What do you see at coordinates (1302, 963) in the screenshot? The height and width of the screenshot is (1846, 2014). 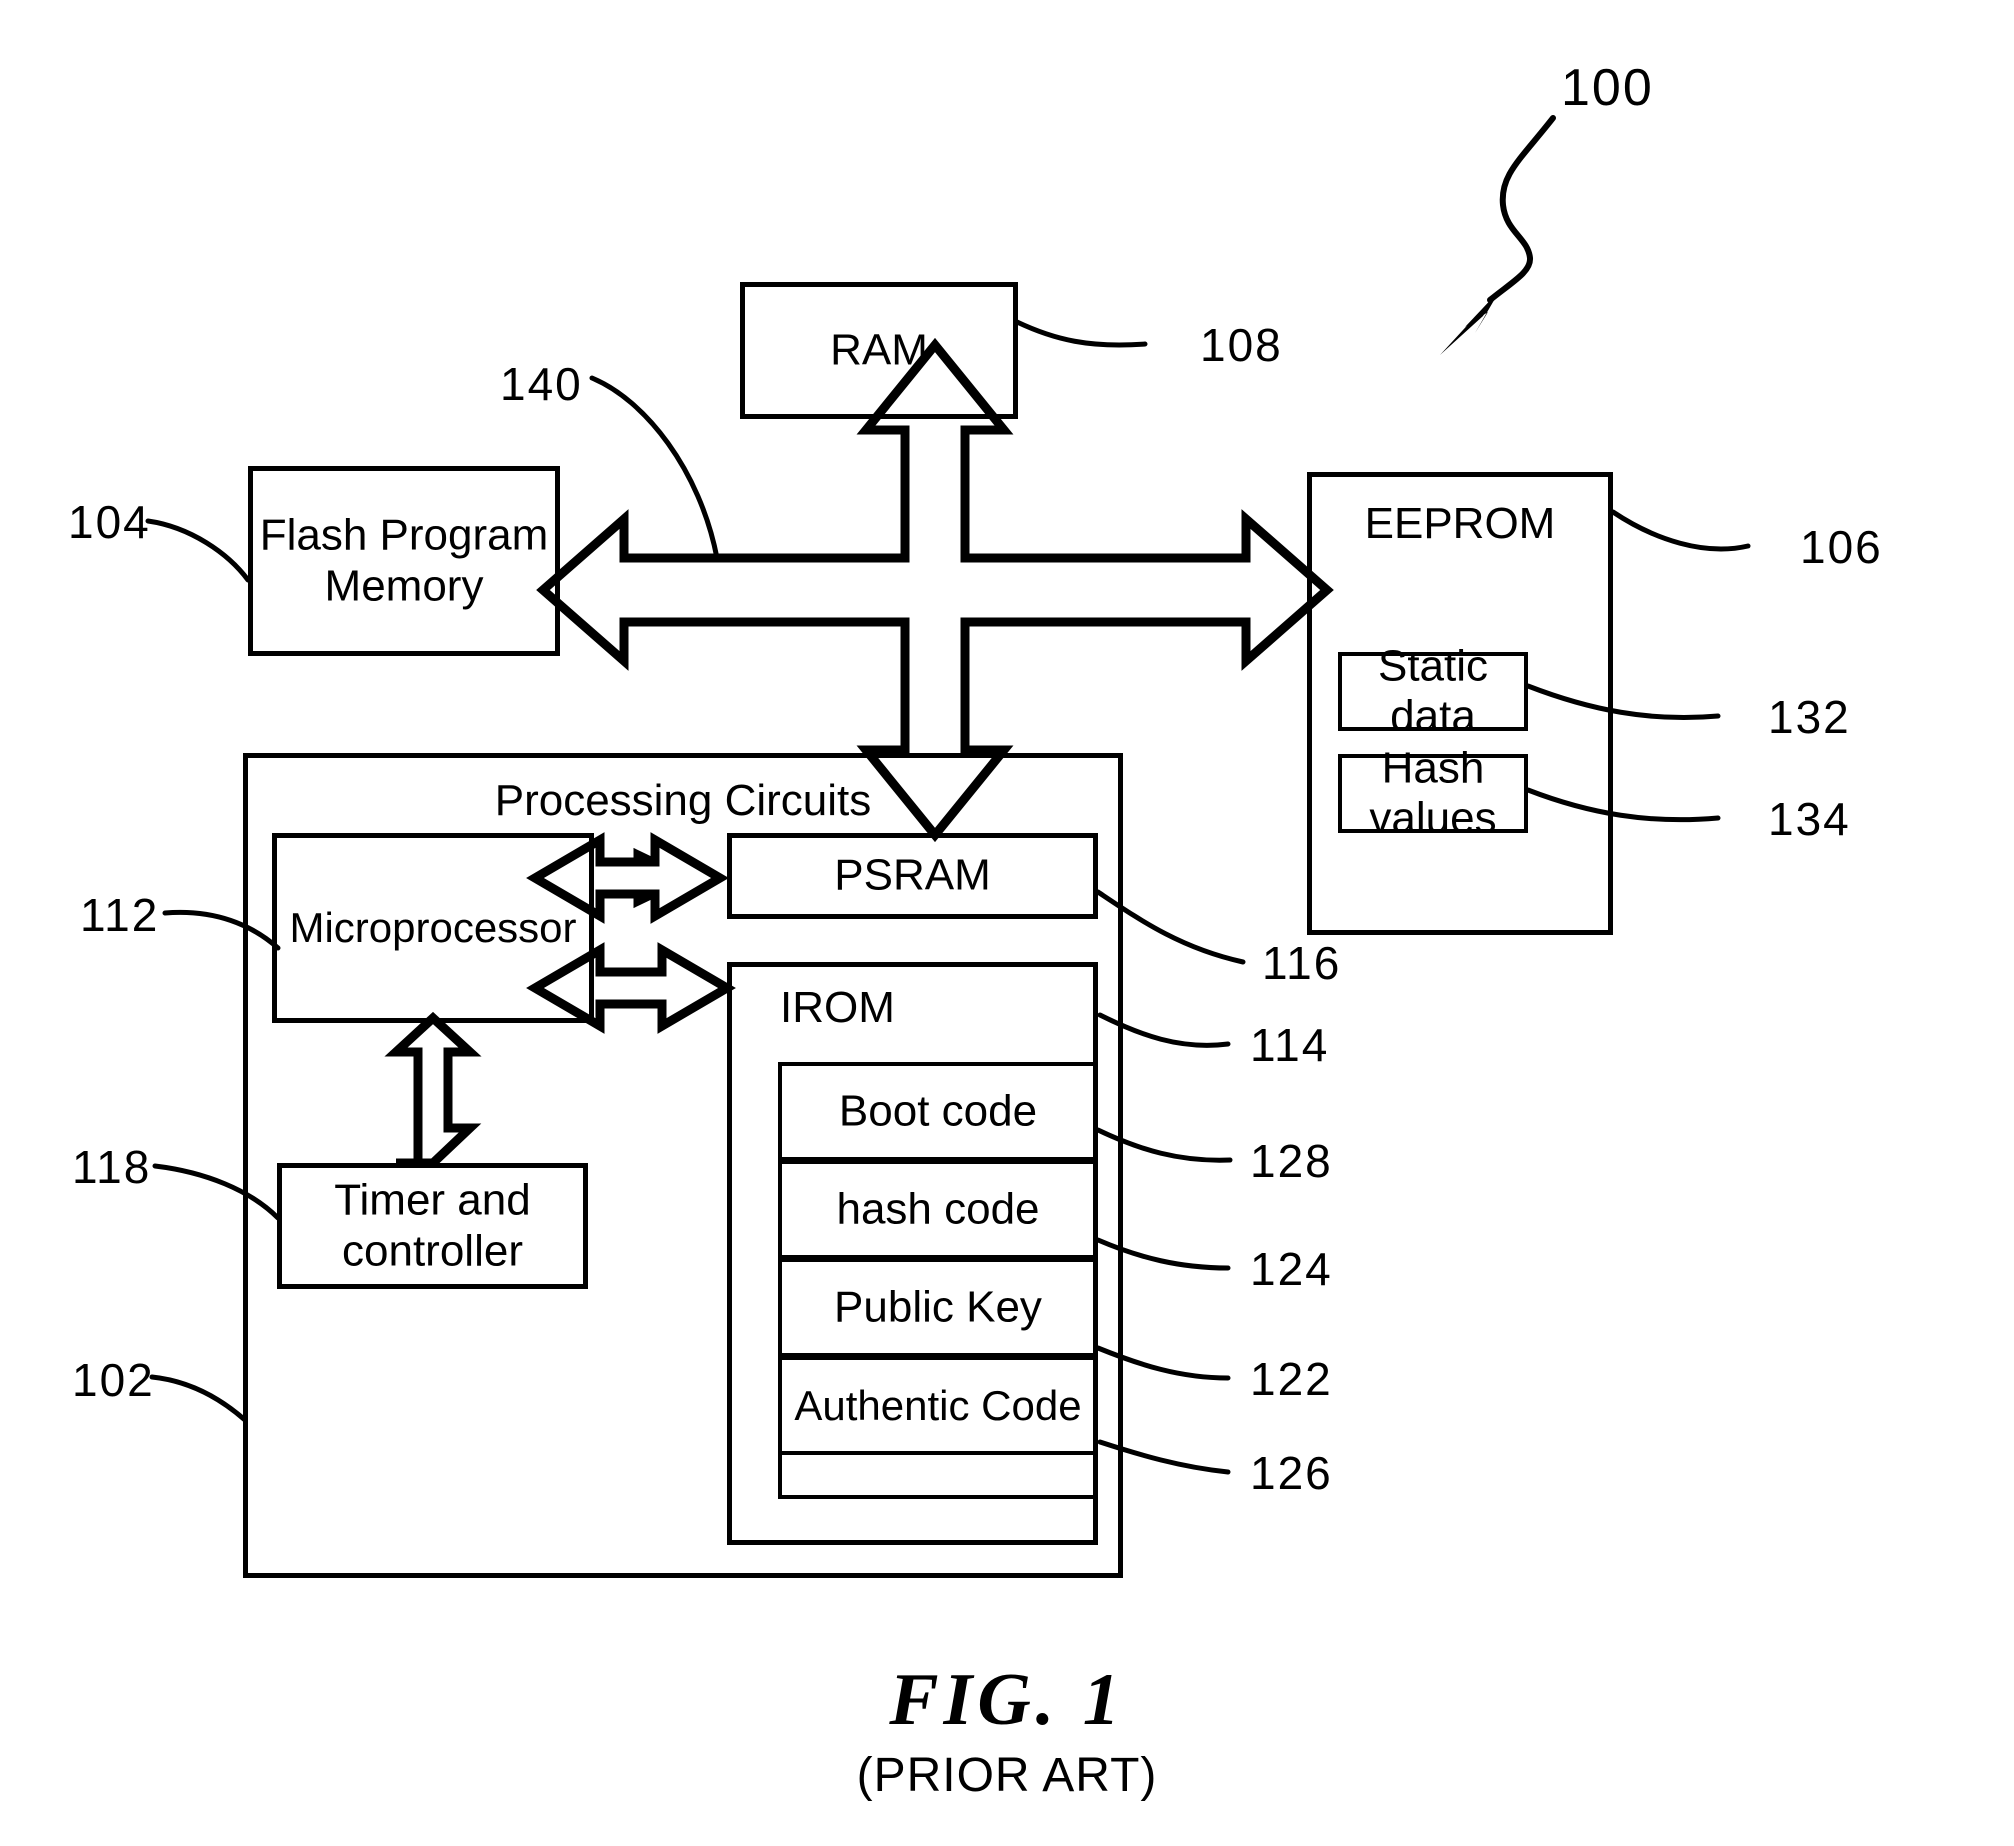 I see `ref-116: 116` at bounding box center [1302, 963].